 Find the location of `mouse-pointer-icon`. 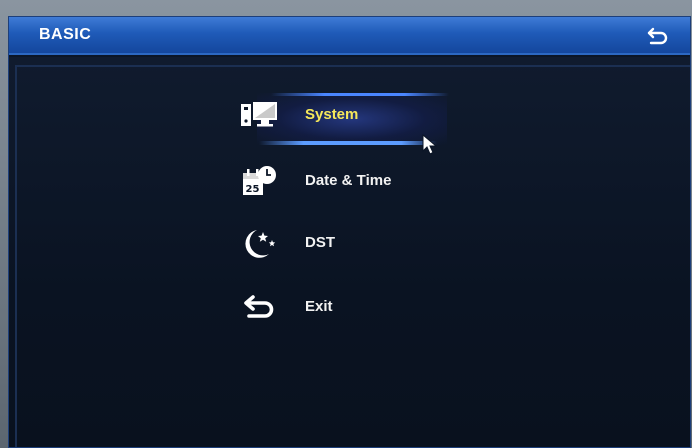

mouse-pointer-icon is located at coordinates (430, 144).